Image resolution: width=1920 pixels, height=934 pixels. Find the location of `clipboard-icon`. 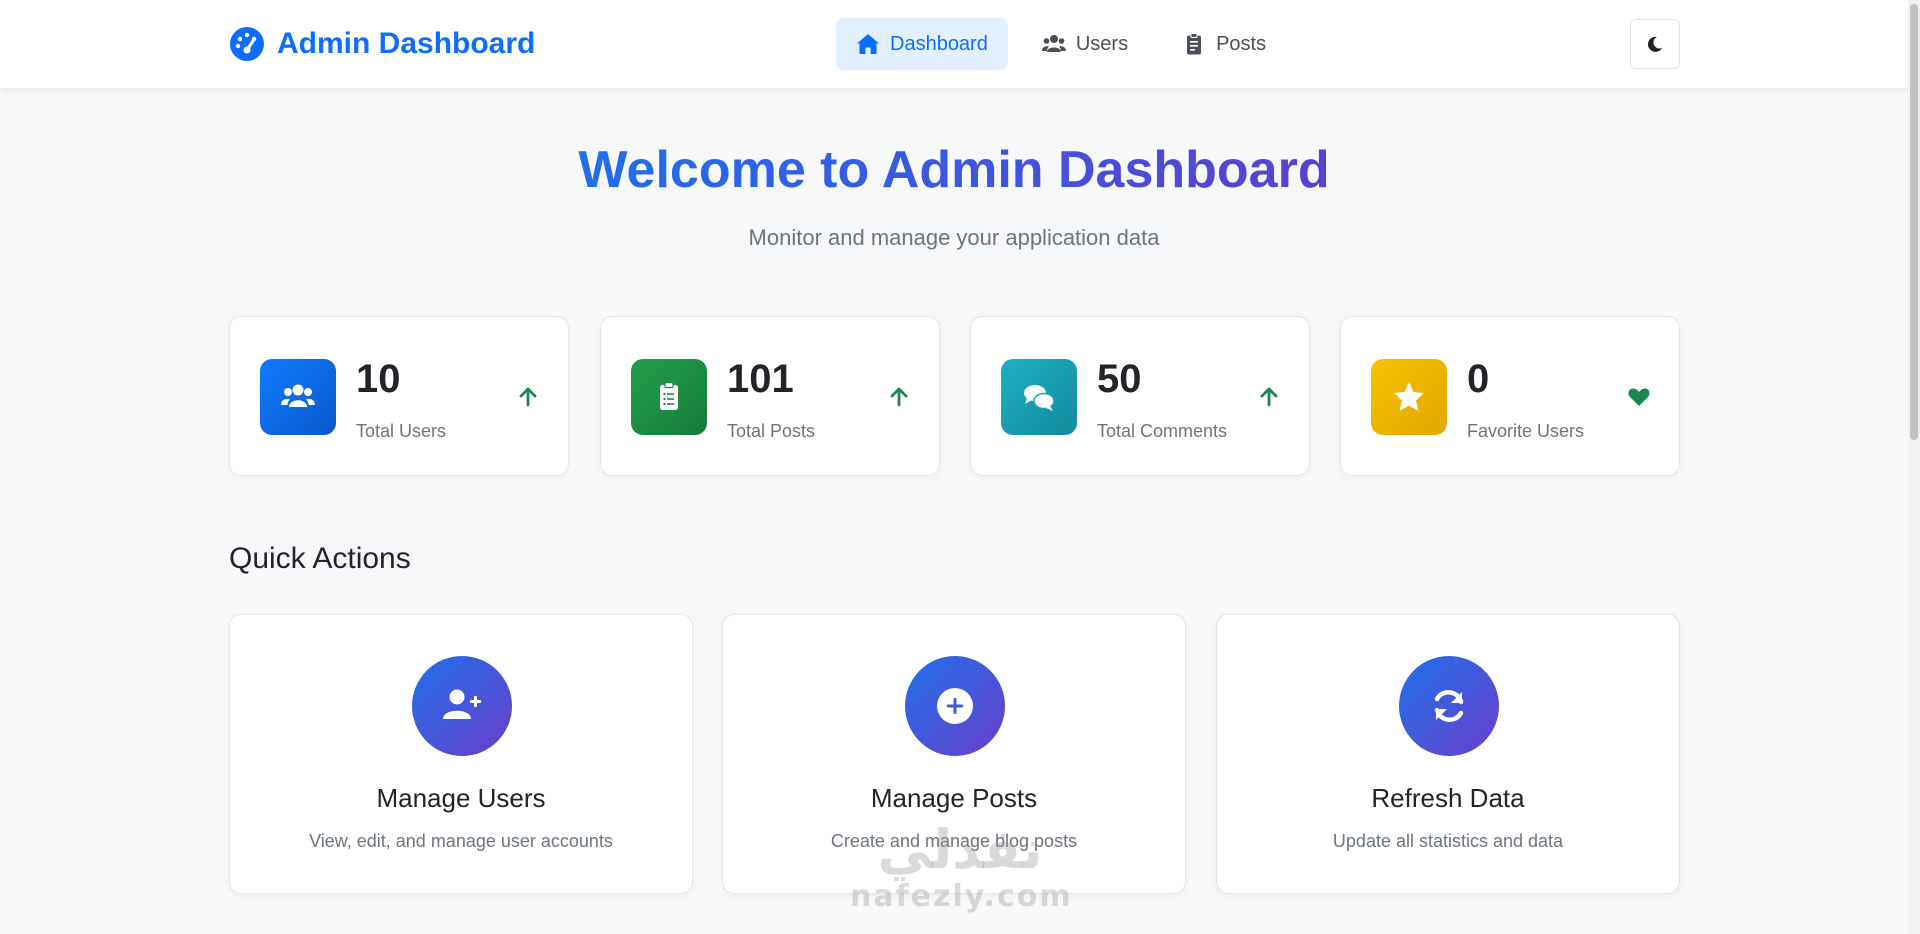

clipboard-icon is located at coordinates (1194, 44).